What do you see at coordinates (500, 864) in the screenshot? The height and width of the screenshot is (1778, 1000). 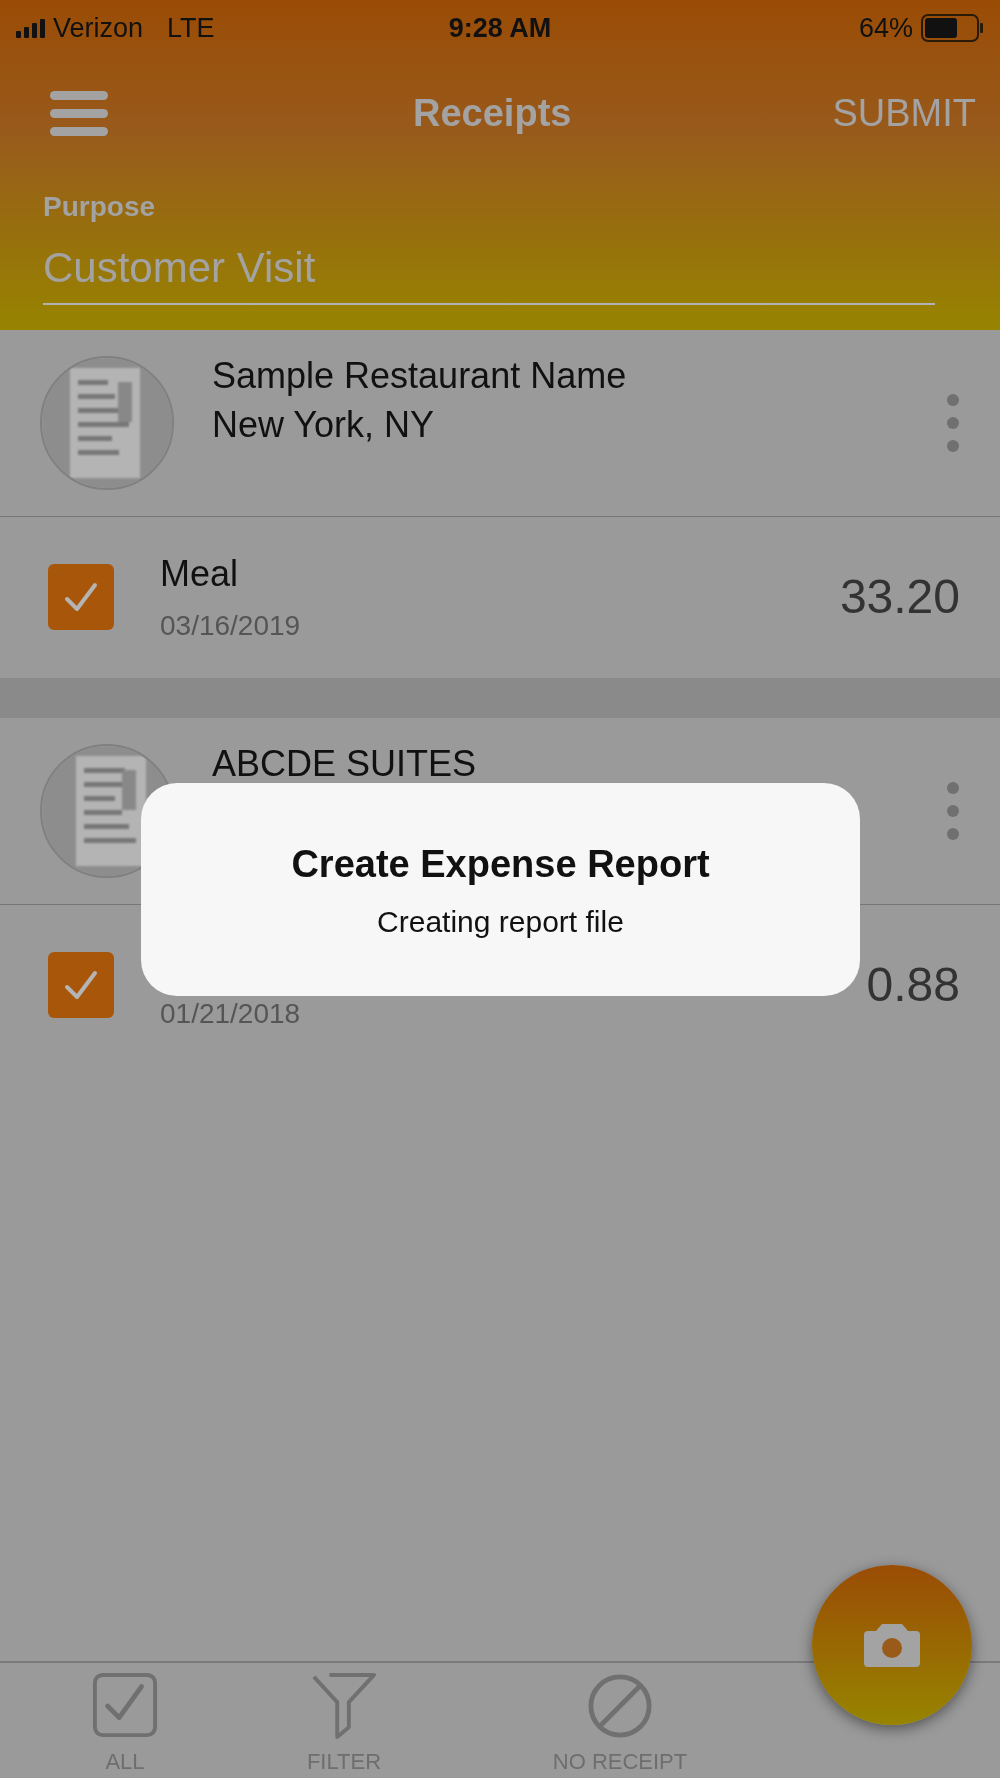 I see `dialog-title: Create Expense Report` at bounding box center [500, 864].